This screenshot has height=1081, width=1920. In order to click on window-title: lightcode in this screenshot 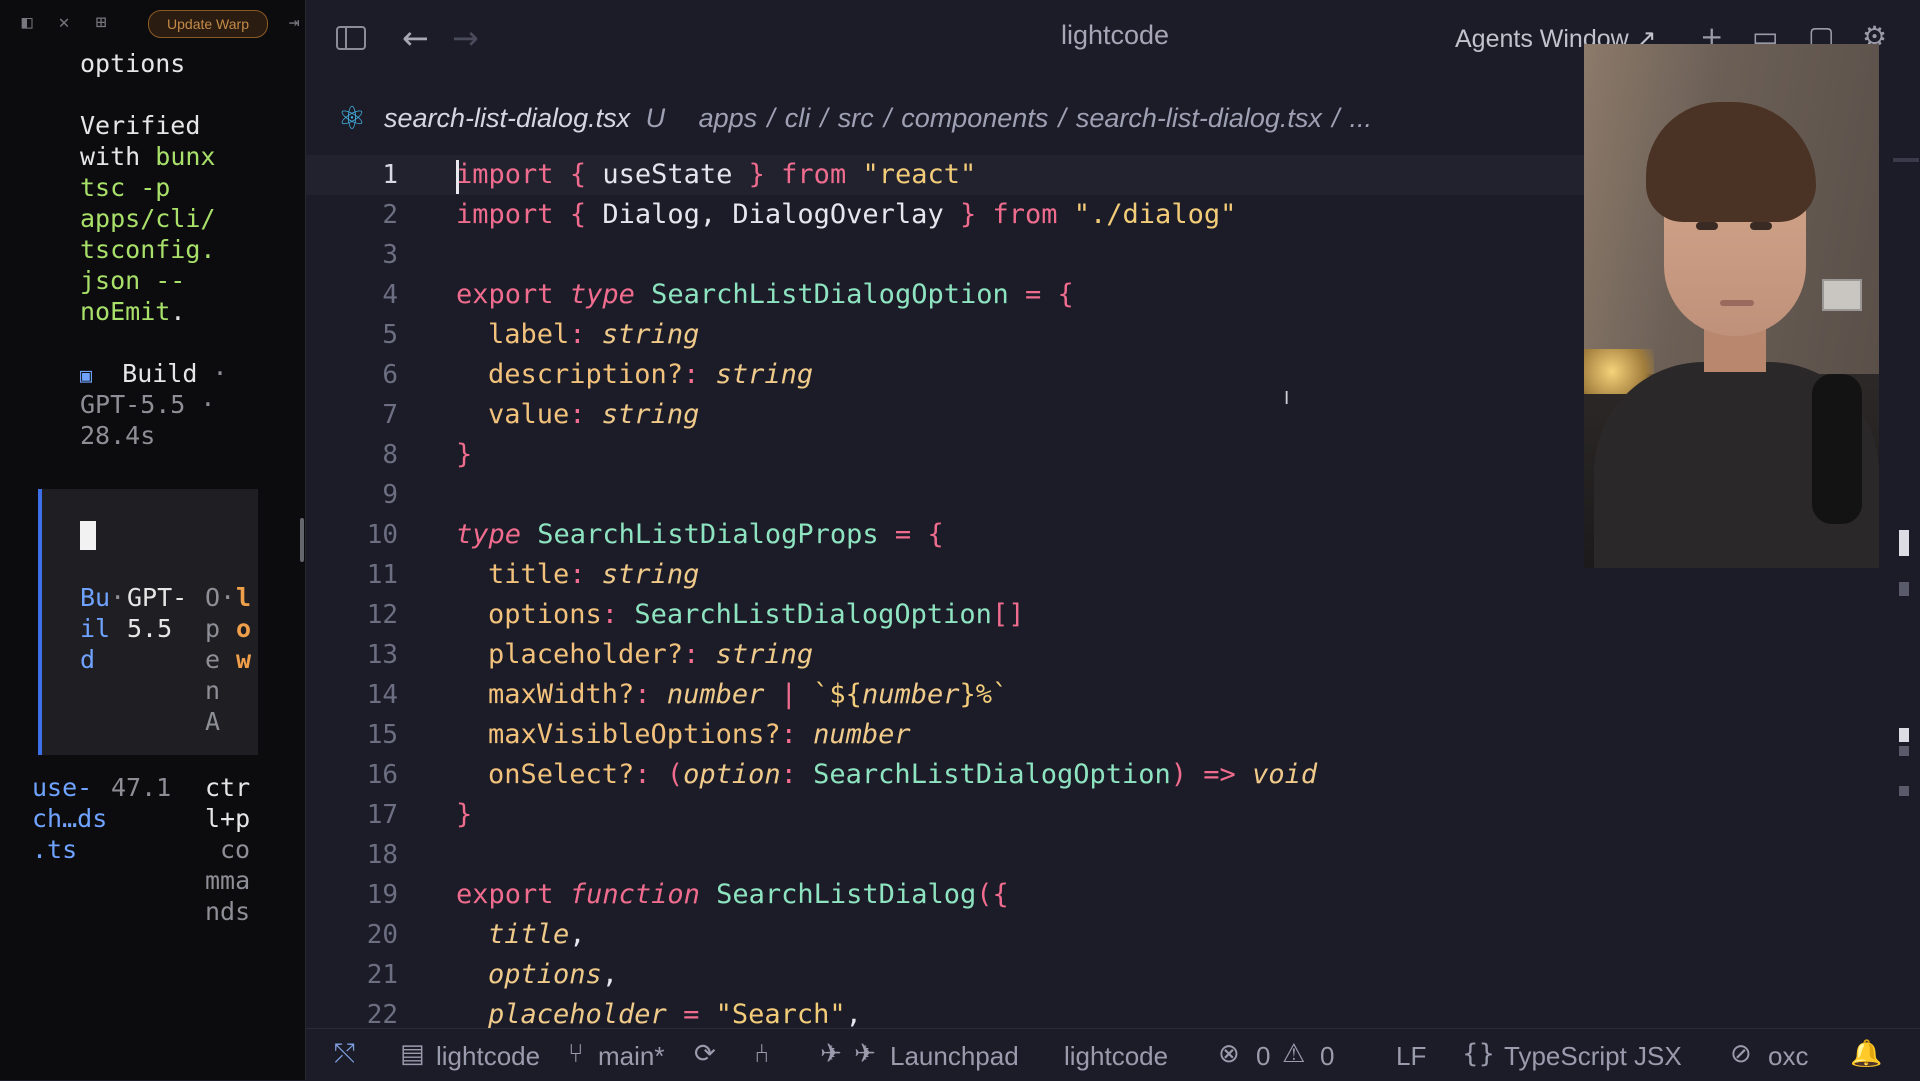, I will do `click(1115, 35)`.